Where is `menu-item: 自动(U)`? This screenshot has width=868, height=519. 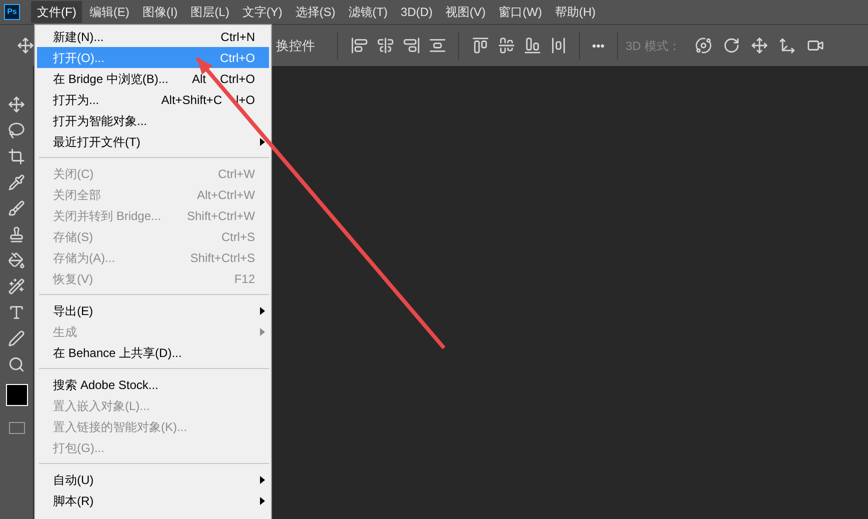
menu-item: 自动(U) is located at coordinates (153, 479).